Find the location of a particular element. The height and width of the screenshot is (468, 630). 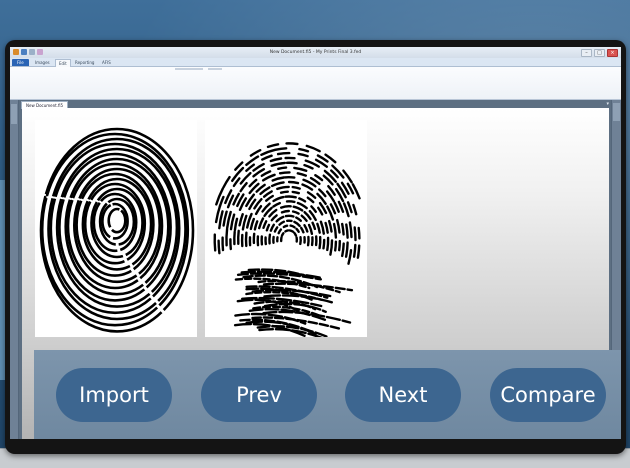

ribbon-panel is located at coordinates (315, 83).